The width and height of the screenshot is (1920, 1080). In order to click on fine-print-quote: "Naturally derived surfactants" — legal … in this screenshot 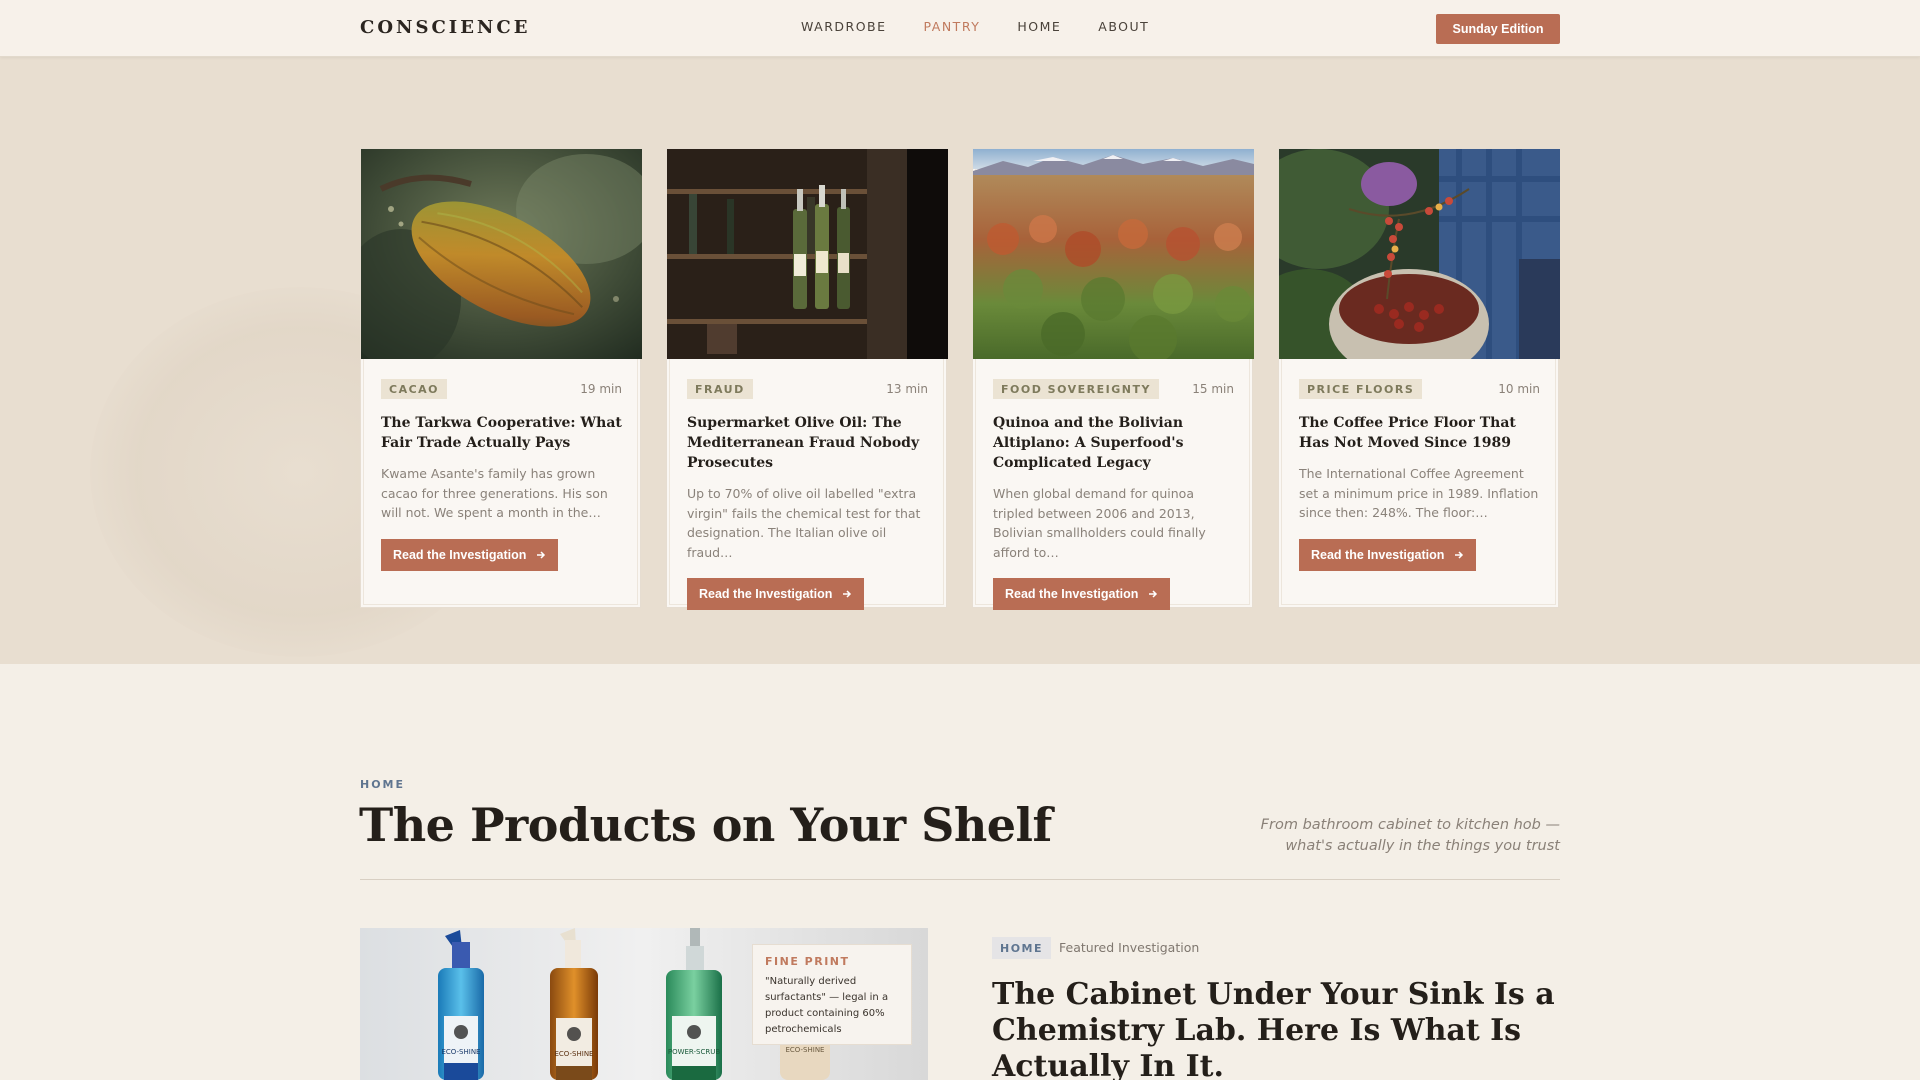, I will do `click(827, 1005)`.